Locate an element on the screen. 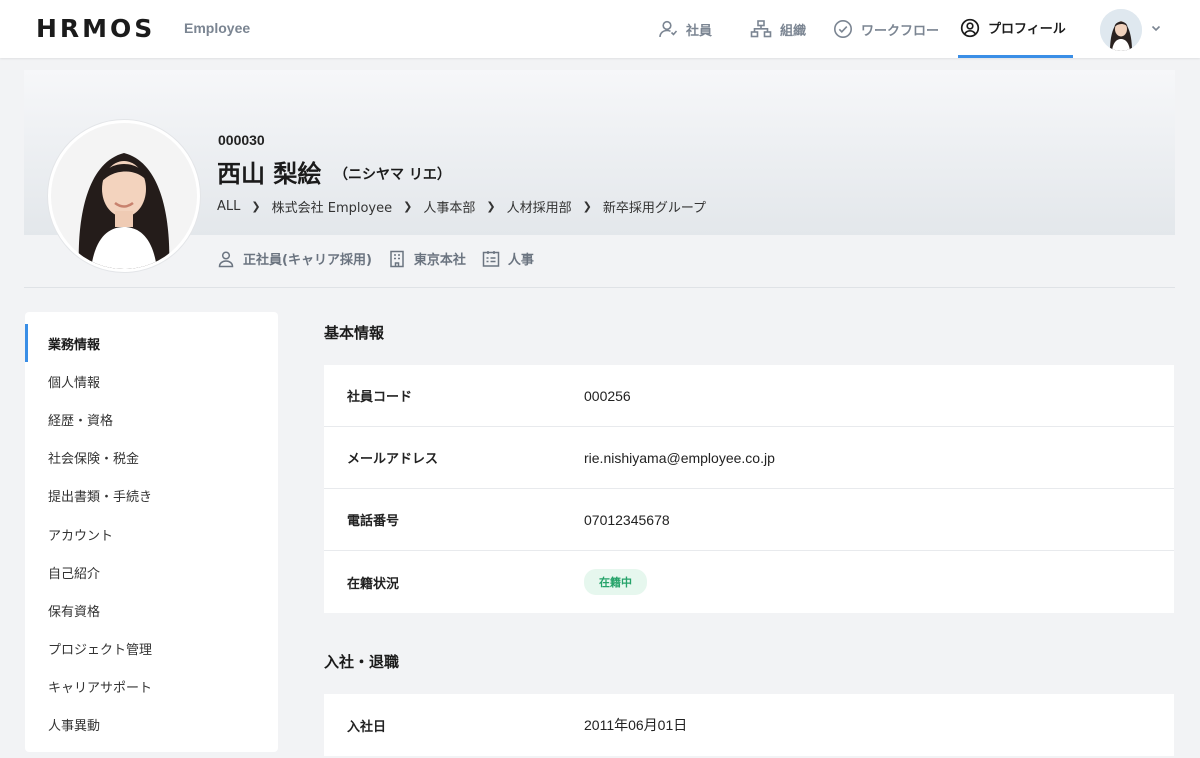 The image size is (1200, 758). breadcrumb-item: 株式会社 Employee is located at coordinates (332, 206).